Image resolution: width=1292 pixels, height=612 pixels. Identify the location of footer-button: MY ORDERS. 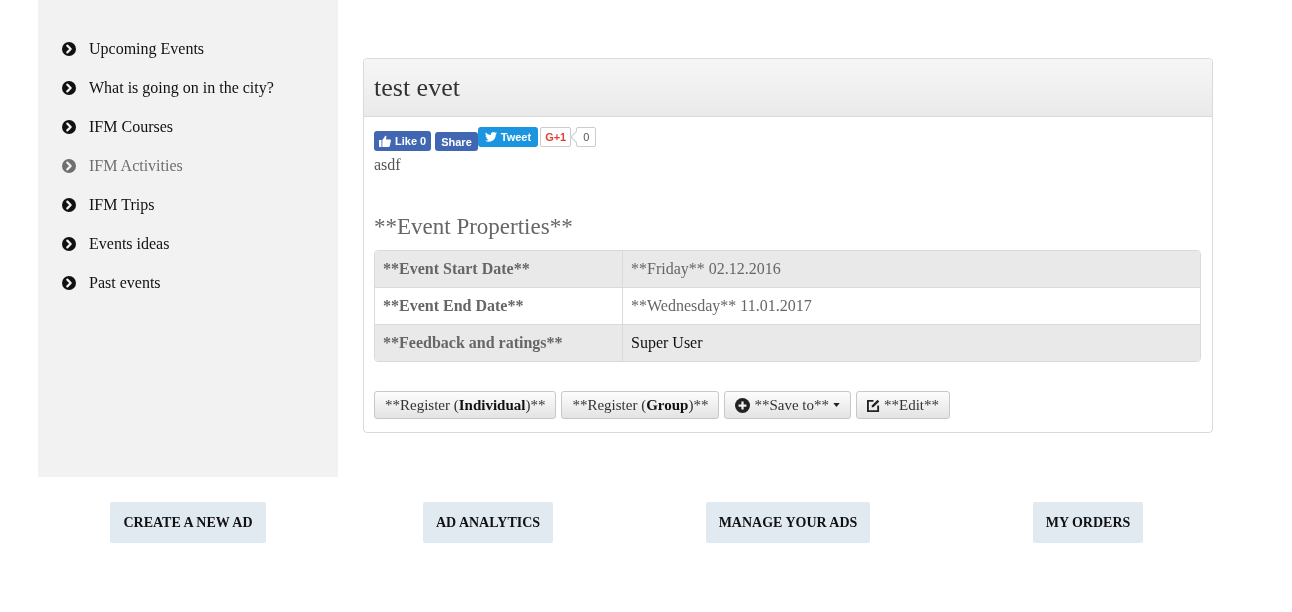
(1088, 522).